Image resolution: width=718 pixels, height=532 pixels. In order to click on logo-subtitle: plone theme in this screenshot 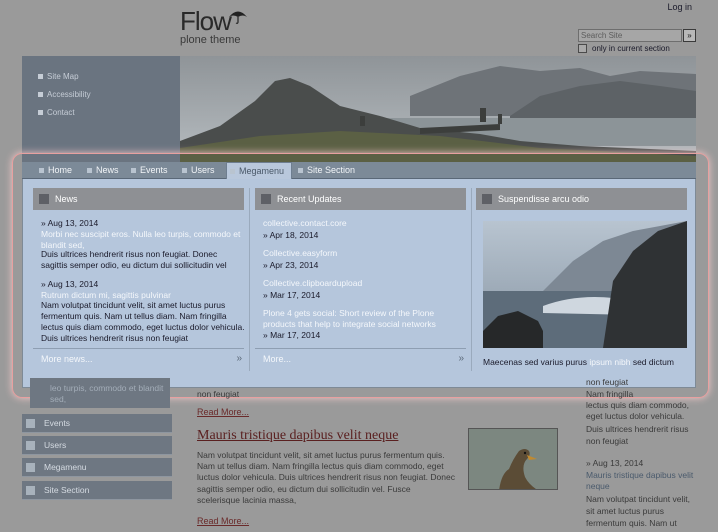, I will do `click(210, 40)`.